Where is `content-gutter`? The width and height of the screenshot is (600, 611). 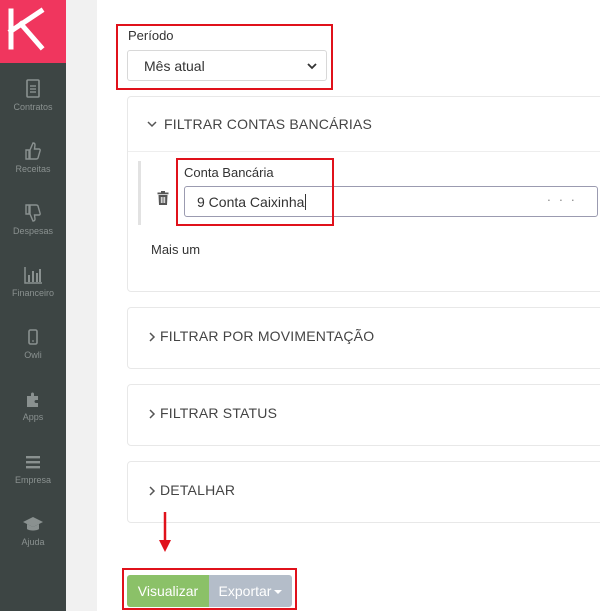
content-gutter is located at coordinates (81, 305).